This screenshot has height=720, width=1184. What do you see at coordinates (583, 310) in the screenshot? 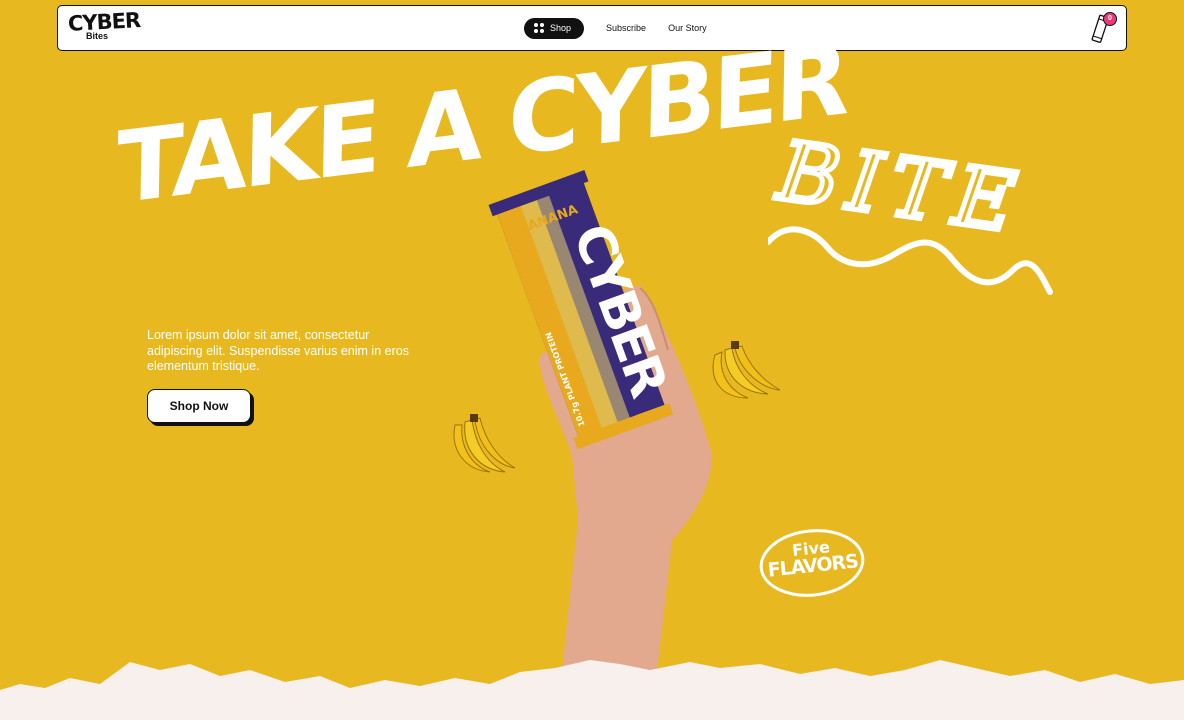
I see `product-bar: BANANA CYBER 10.7g PLANT PROTEIN` at bounding box center [583, 310].